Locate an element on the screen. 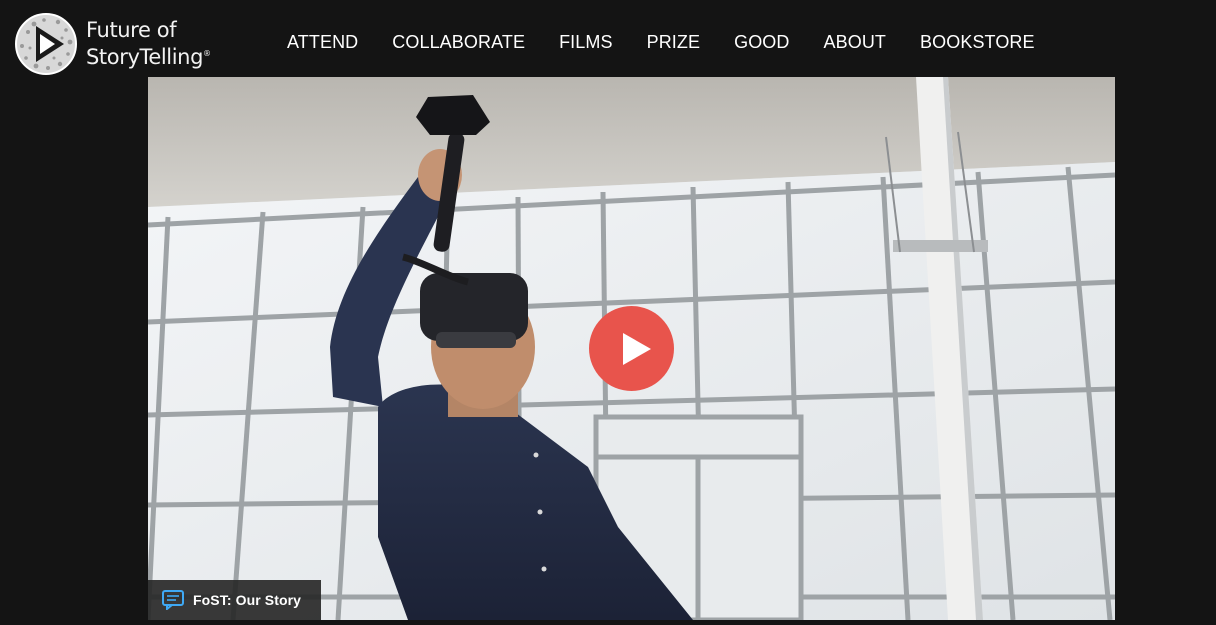  nav-item-films: FILMS is located at coordinates (586, 42).